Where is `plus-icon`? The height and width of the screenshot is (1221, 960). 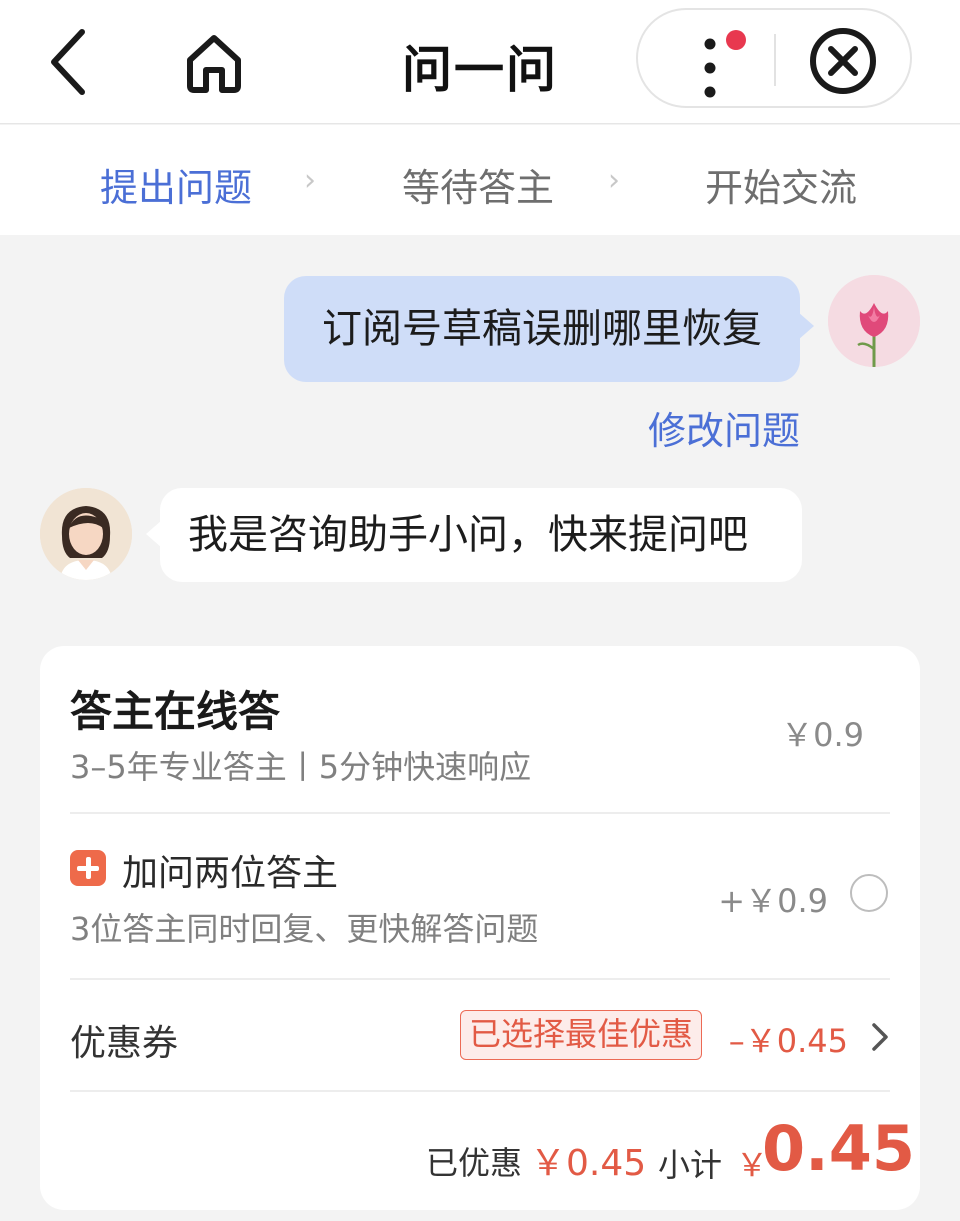 plus-icon is located at coordinates (88, 868).